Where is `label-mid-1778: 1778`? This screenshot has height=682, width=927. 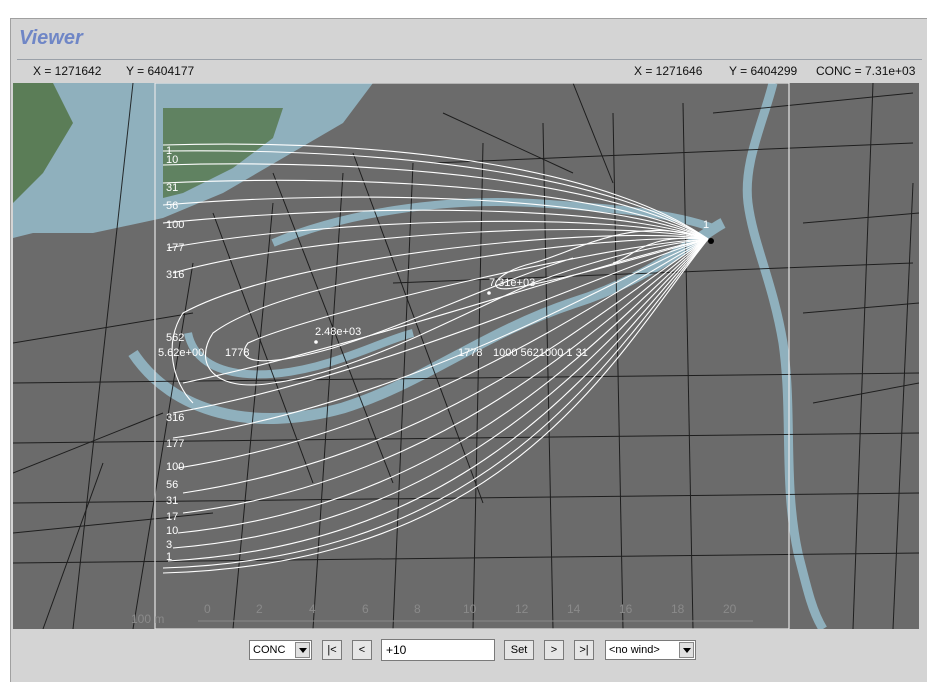
label-mid-1778: 1778 is located at coordinates (237, 353).